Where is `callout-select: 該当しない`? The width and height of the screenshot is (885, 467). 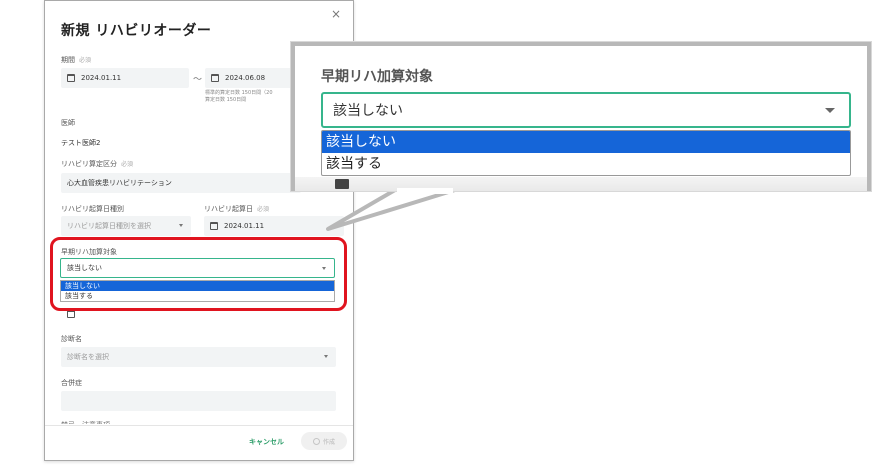 callout-select: 該当しない is located at coordinates (586, 110).